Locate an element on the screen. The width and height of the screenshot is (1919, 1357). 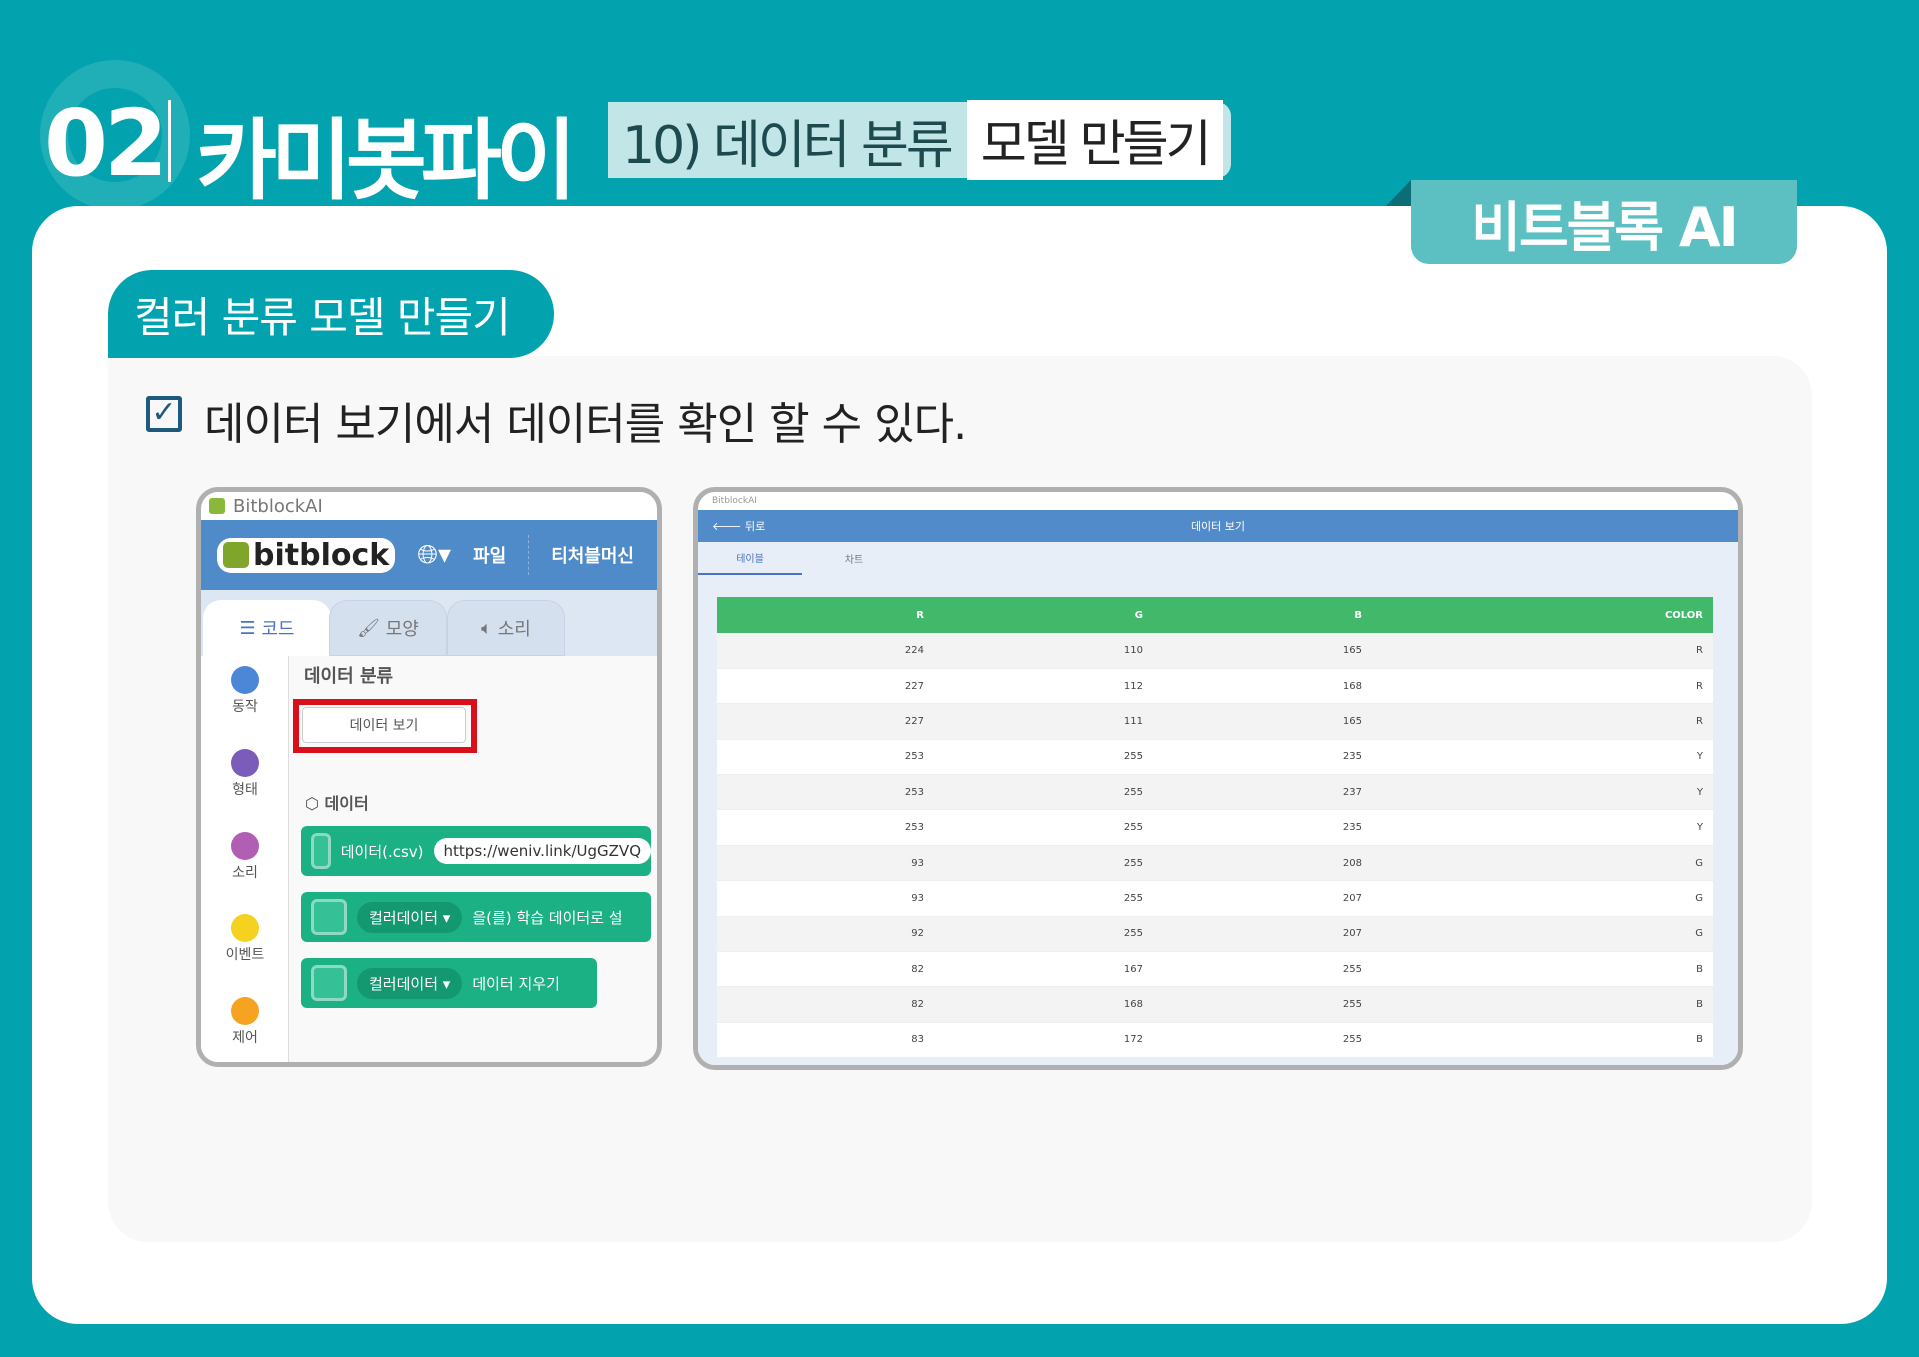
tab-costume: 🖌︎ 모양 is located at coordinates (388, 628).